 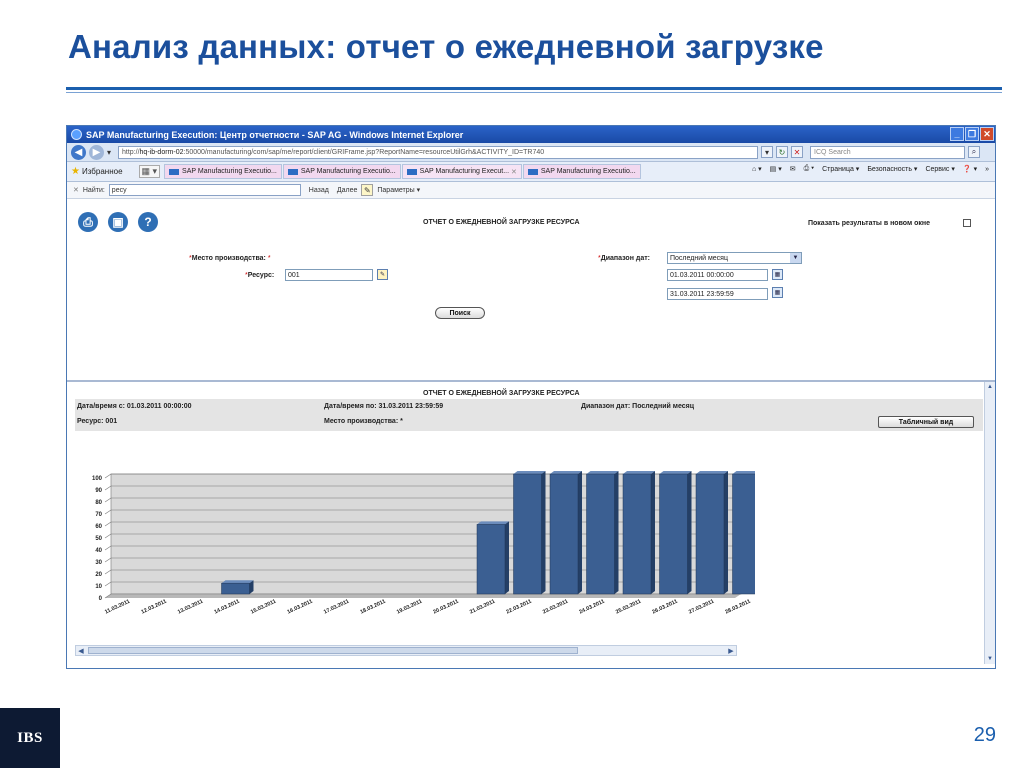 I want to click on y-tick-label: 90, so click(x=98, y=491).